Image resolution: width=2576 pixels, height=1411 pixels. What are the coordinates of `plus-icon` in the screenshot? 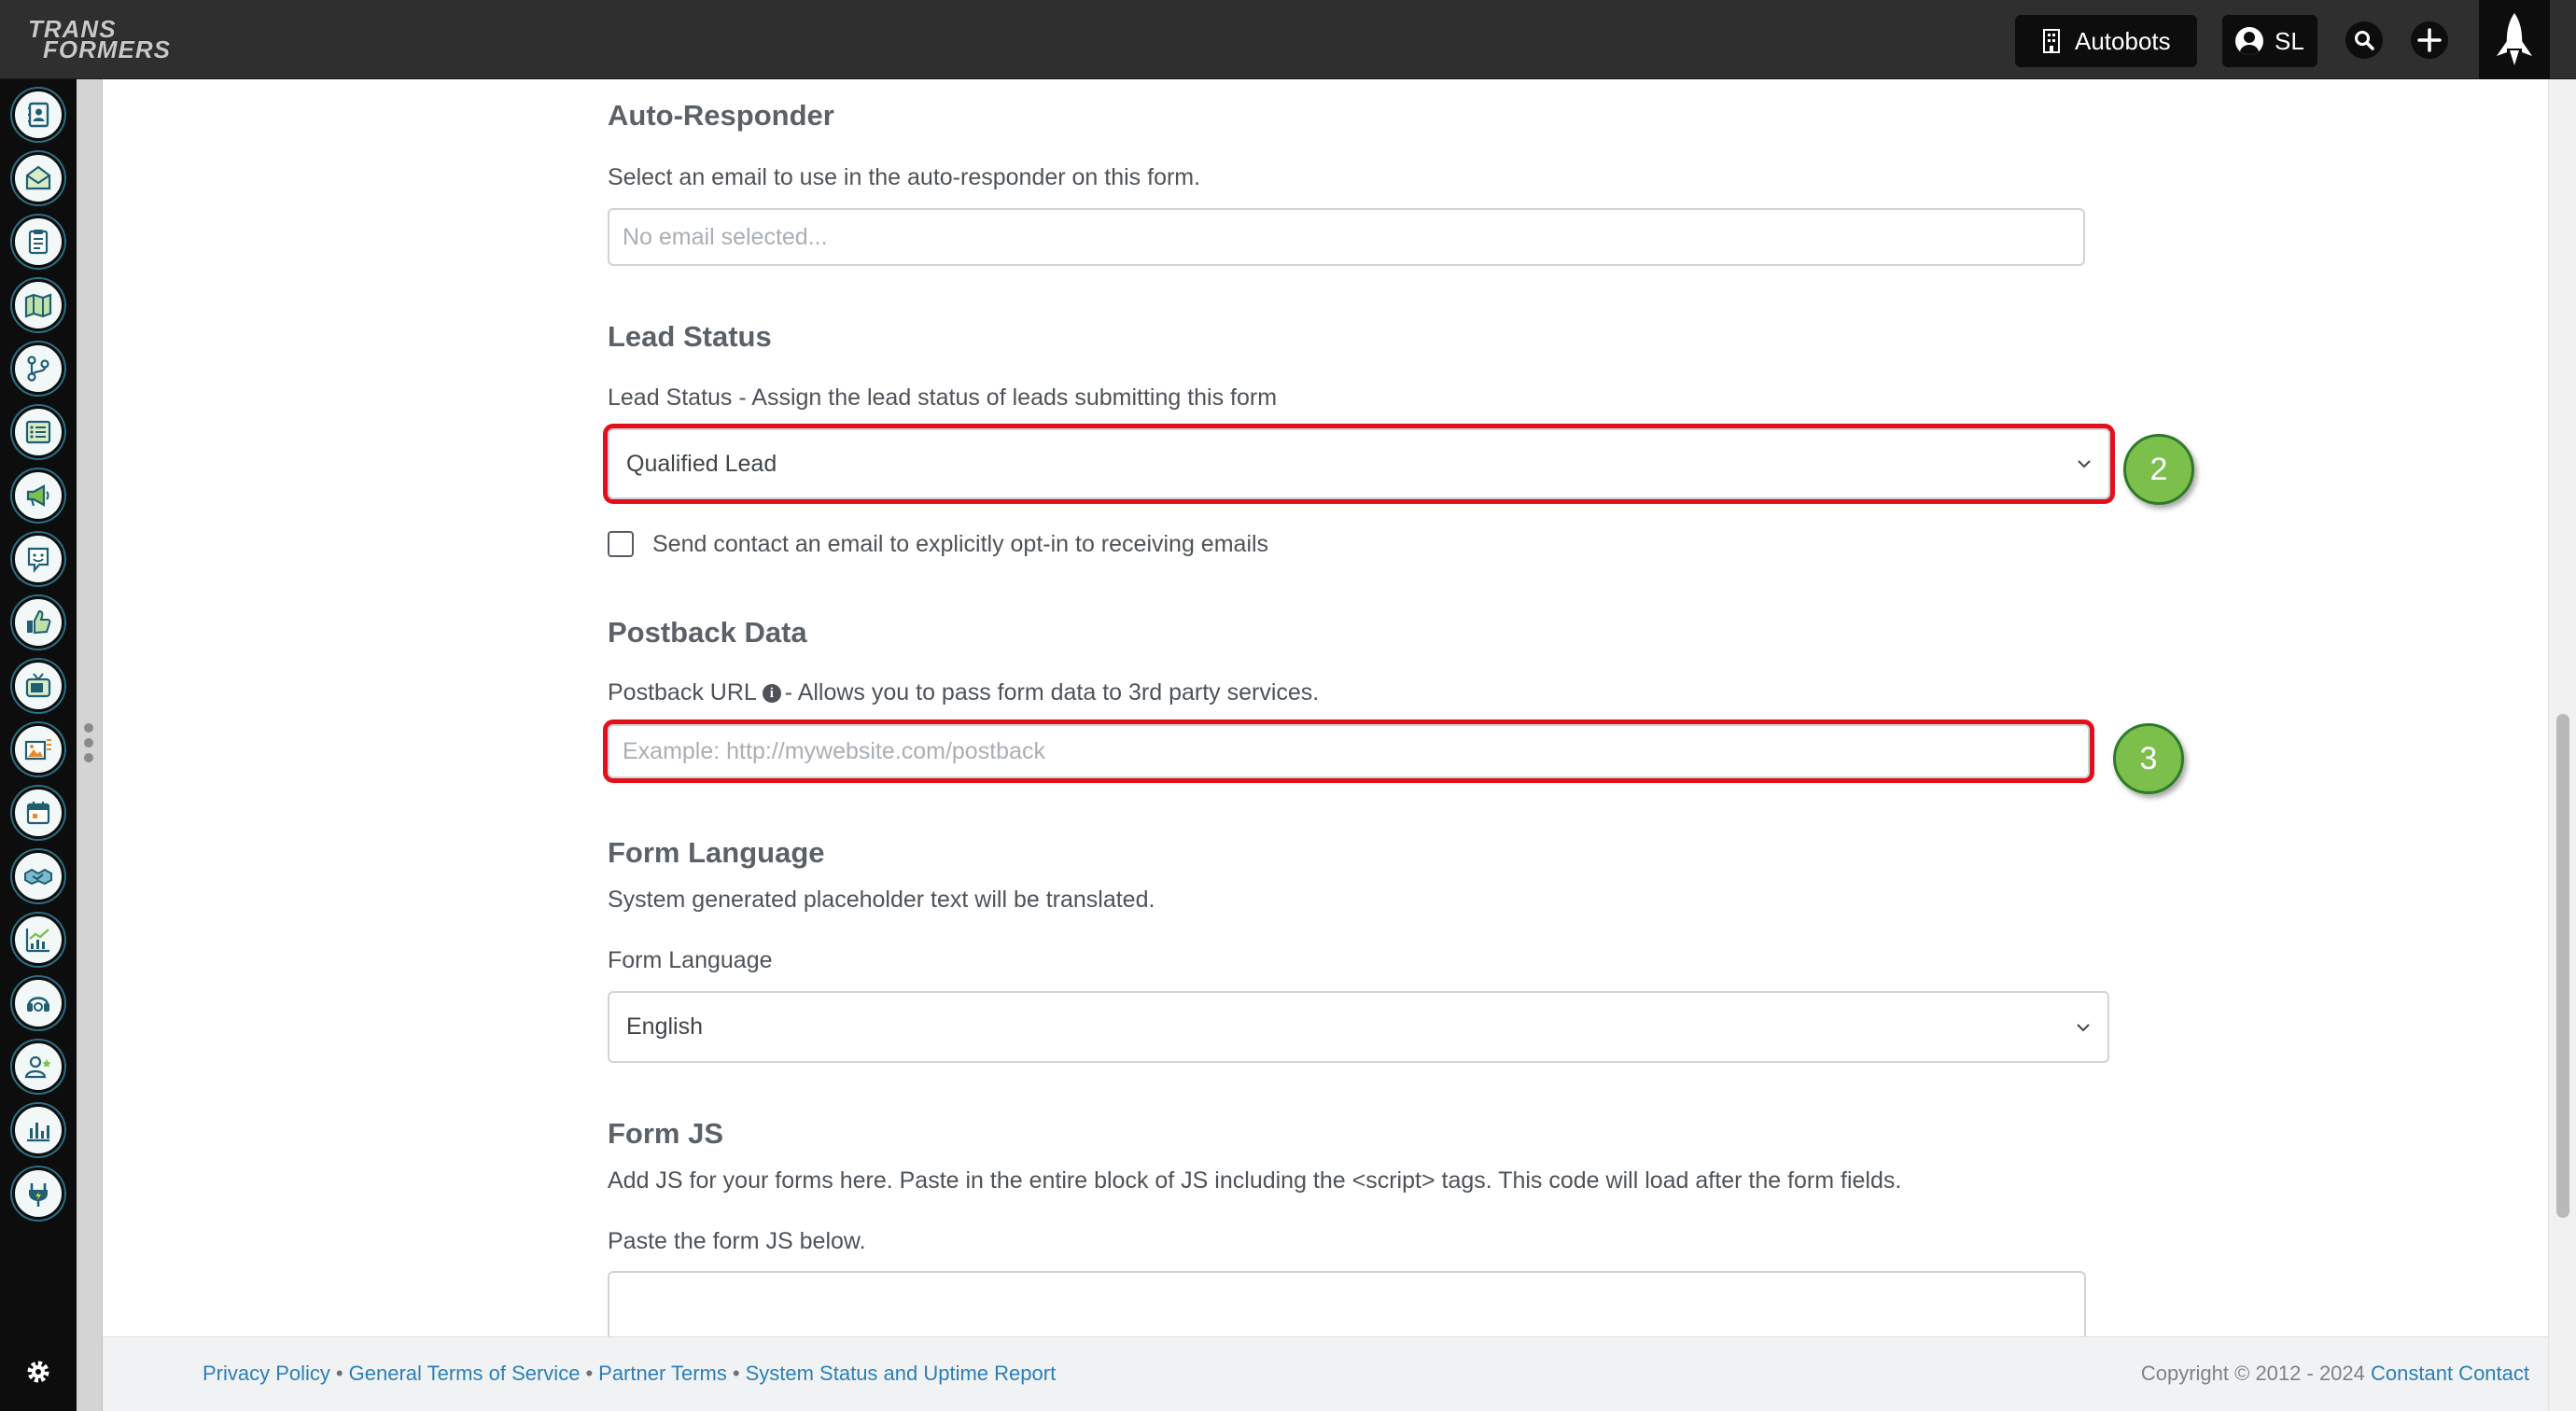 It's located at (2429, 40).